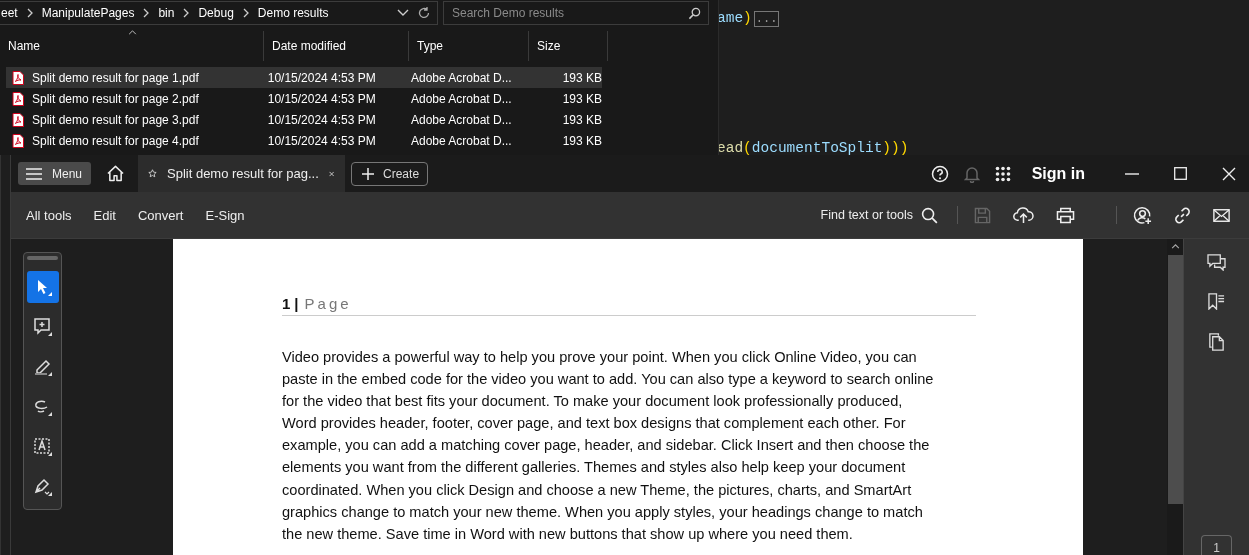 The height and width of the screenshot is (555, 1249). I want to click on breadcrumb-item: ManipulatePages, so click(88, 13).